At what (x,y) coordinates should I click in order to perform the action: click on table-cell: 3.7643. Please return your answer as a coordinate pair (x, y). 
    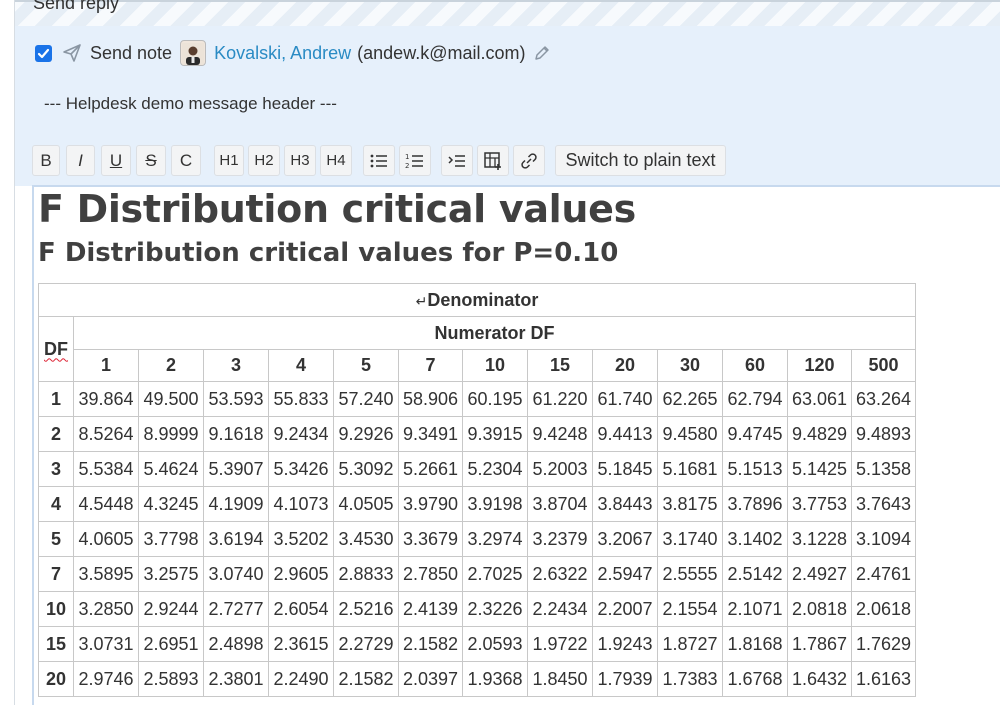
    Looking at the image, I should click on (883, 504).